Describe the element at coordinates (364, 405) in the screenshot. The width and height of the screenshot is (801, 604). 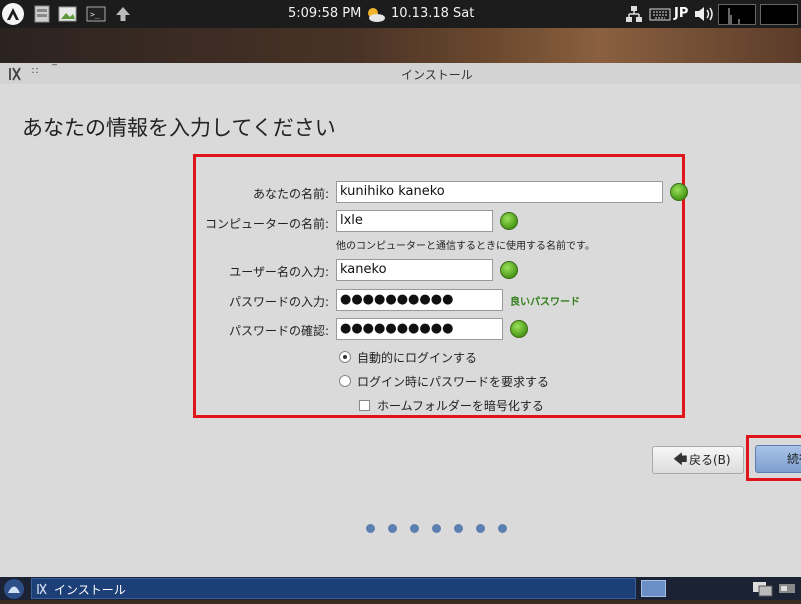
I see `encrypt-home-checkbox` at that location.